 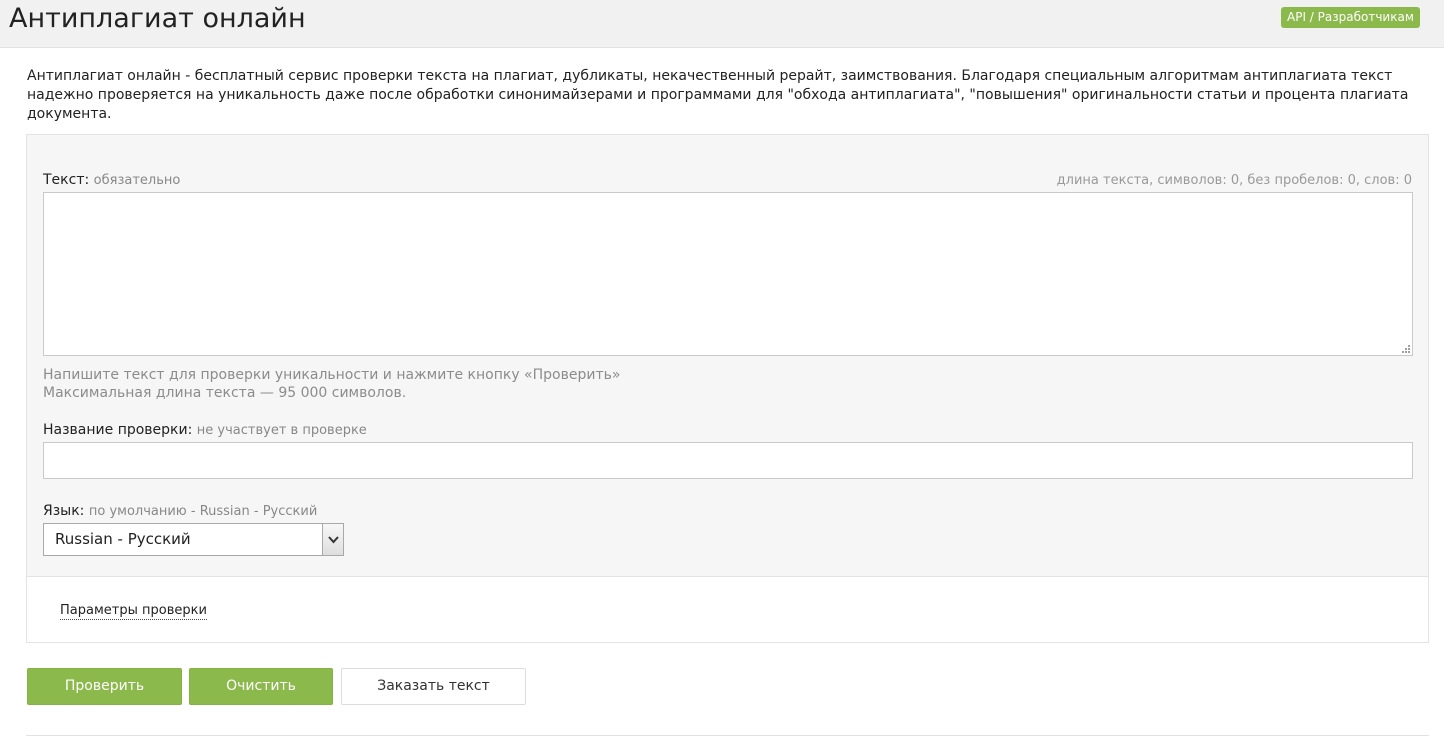 I want to click on text-field-label: Текст: обязательно, so click(x=111, y=180).